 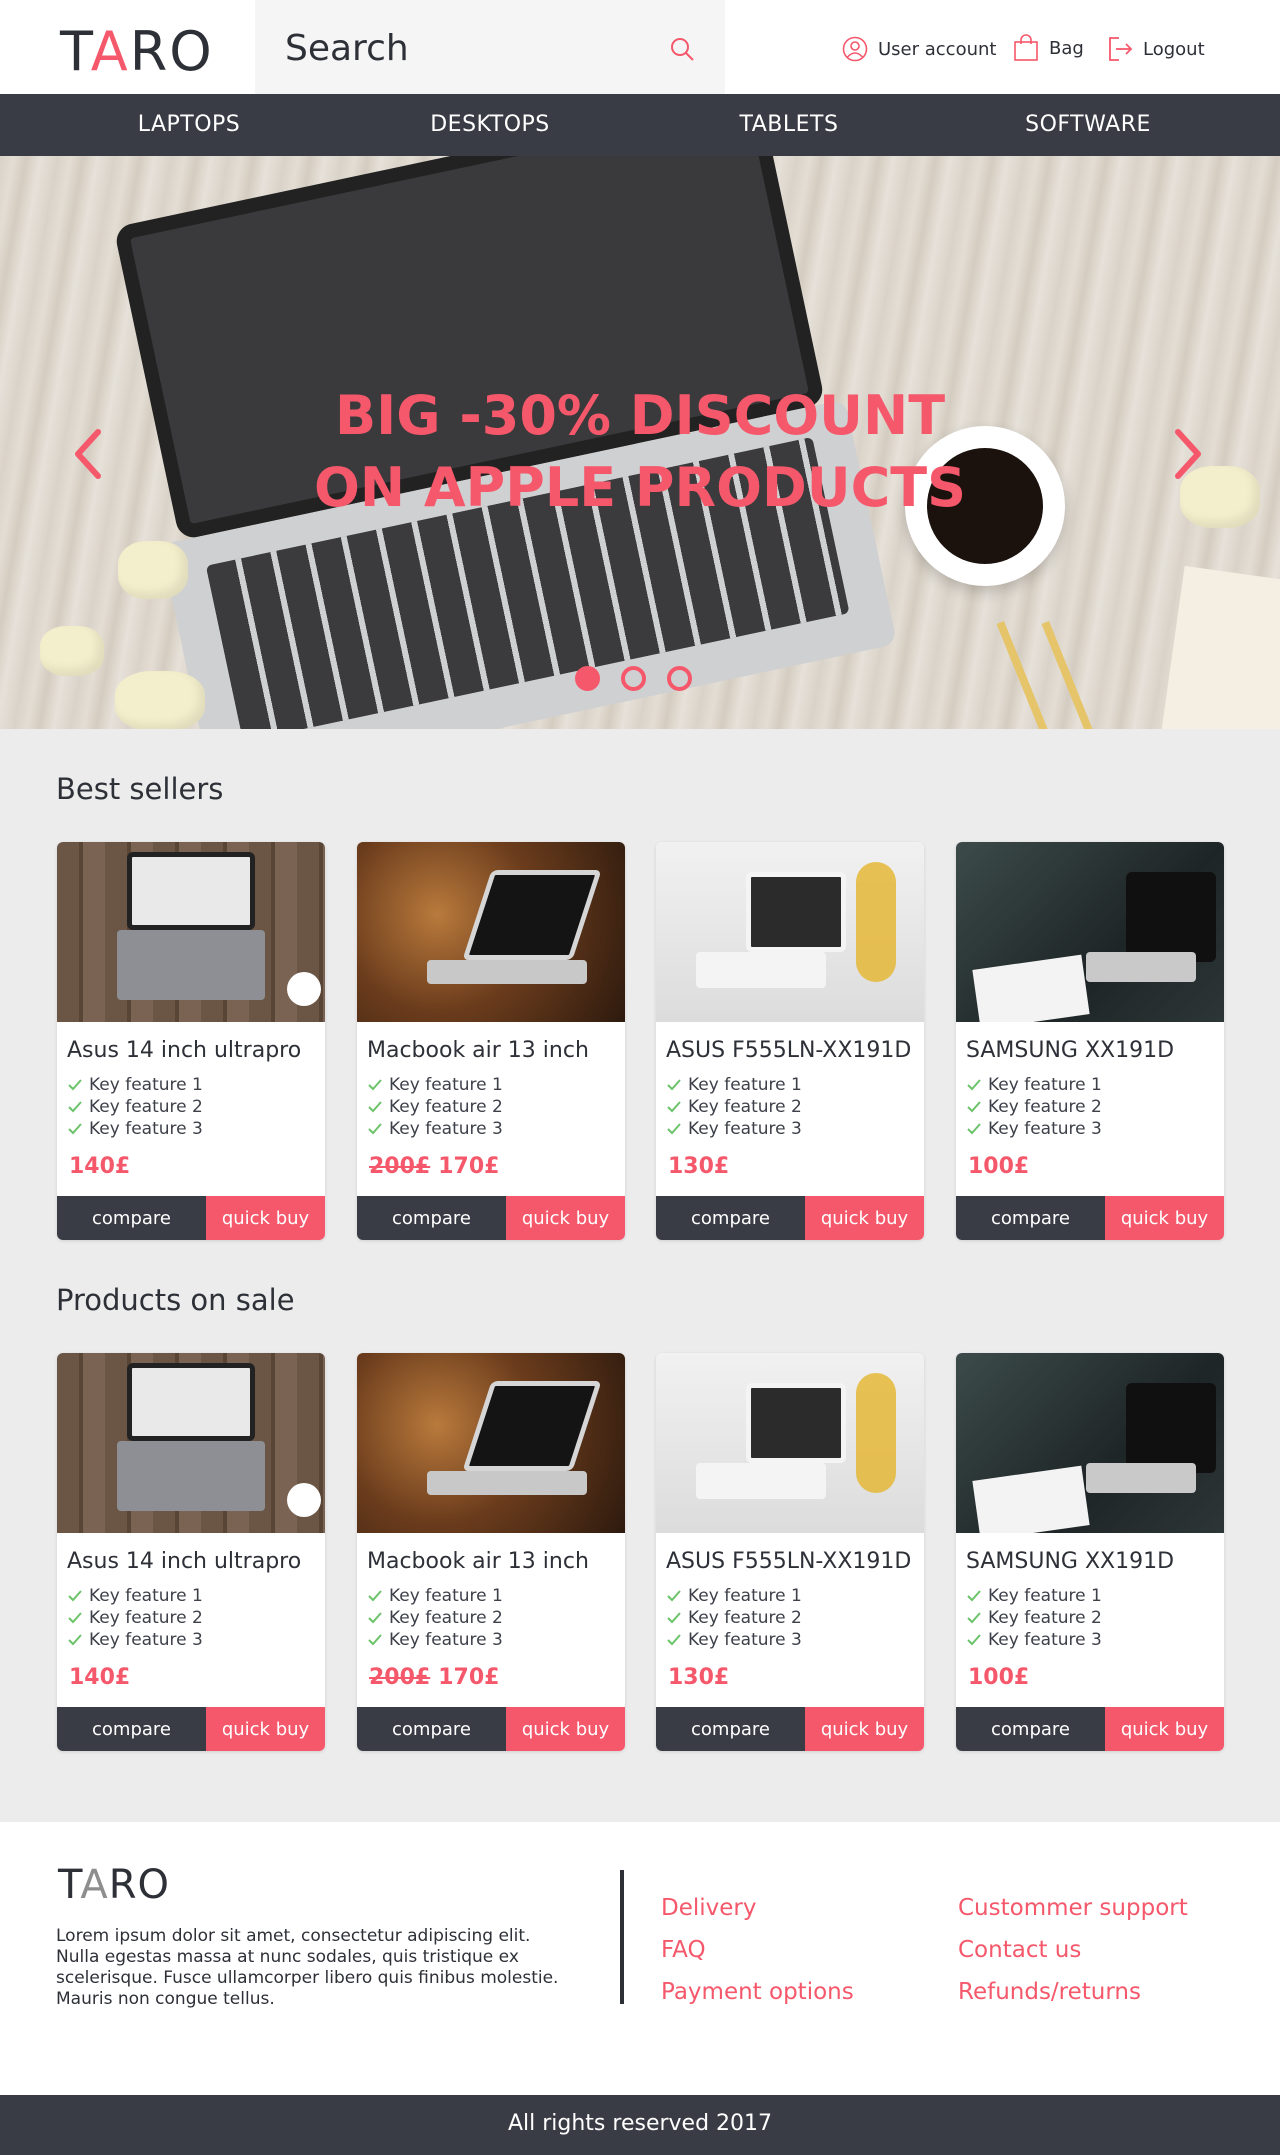 I want to click on nav-item-software: SOFTWARE, so click(x=1088, y=124).